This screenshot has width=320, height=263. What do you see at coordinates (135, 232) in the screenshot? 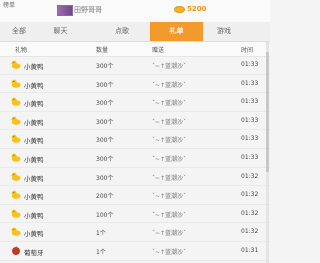
I see `table-row: 小黄鸭 1个 ˇ~↑蓝潮沙ˇ 01:32` at bounding box center [135, 232].